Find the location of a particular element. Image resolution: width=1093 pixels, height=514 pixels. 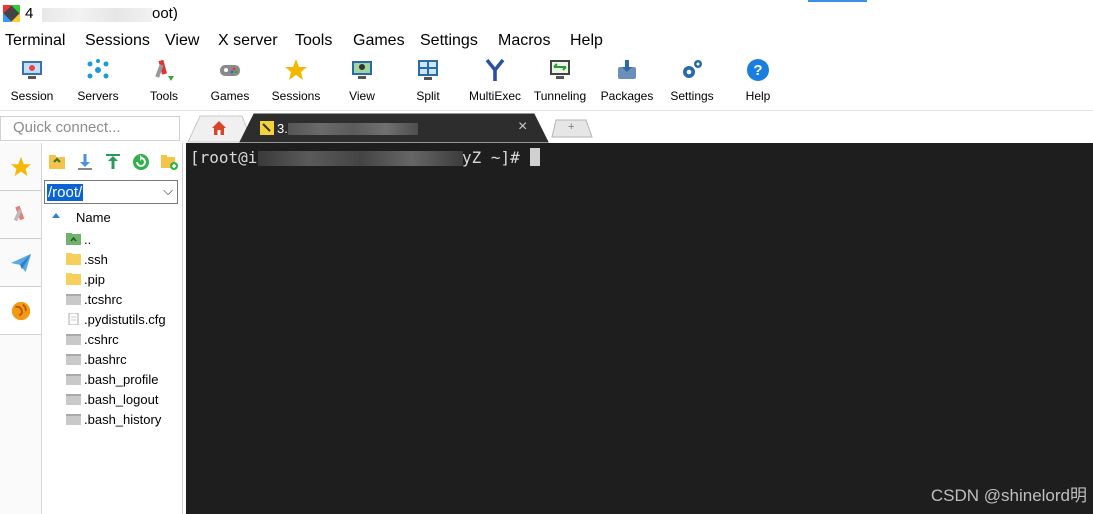

packages-icon is located at coordinates (627, 69).